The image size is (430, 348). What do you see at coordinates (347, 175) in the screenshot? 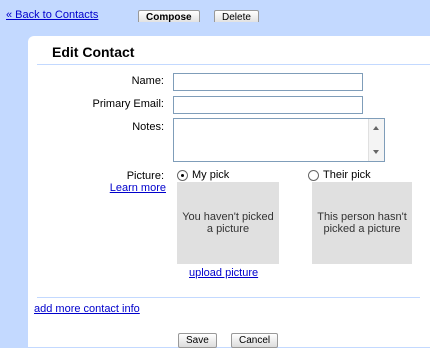
I see `their-pick-label: Their pick` at bounding box center [347, 175].